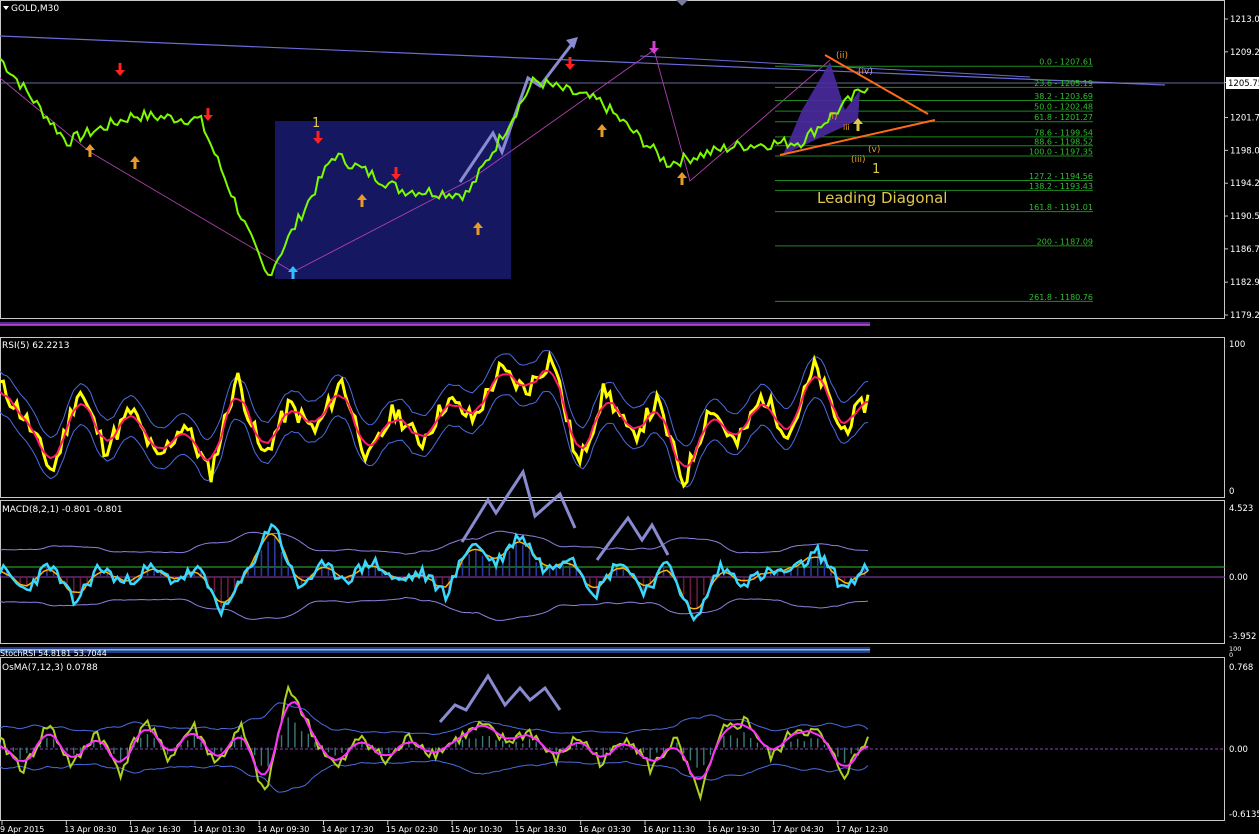 This screenshot has height=834, width=1259. What do you see at coordinates (876, 169) in the screenshot?
I see `wave-label-right-one: 1` at bounding box center [876, 169].